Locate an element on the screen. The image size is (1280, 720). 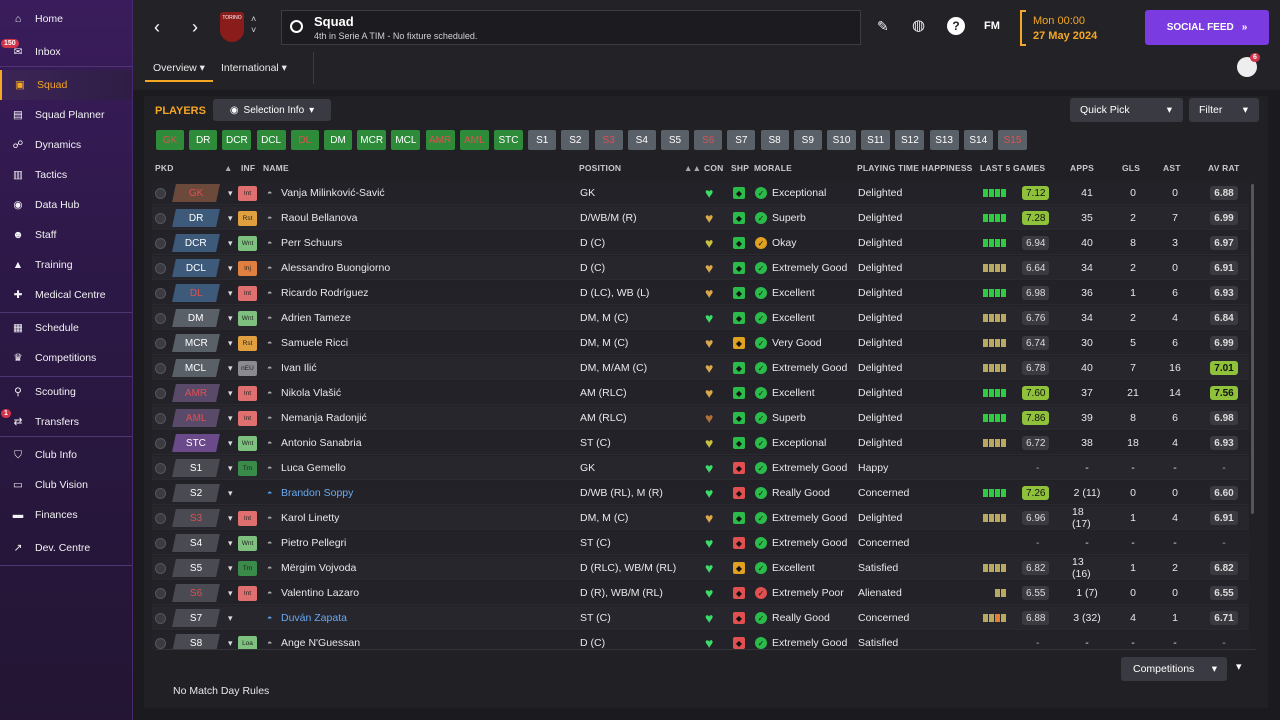
player-name: Ange N'Guessan is located at coordinates (320, 640).